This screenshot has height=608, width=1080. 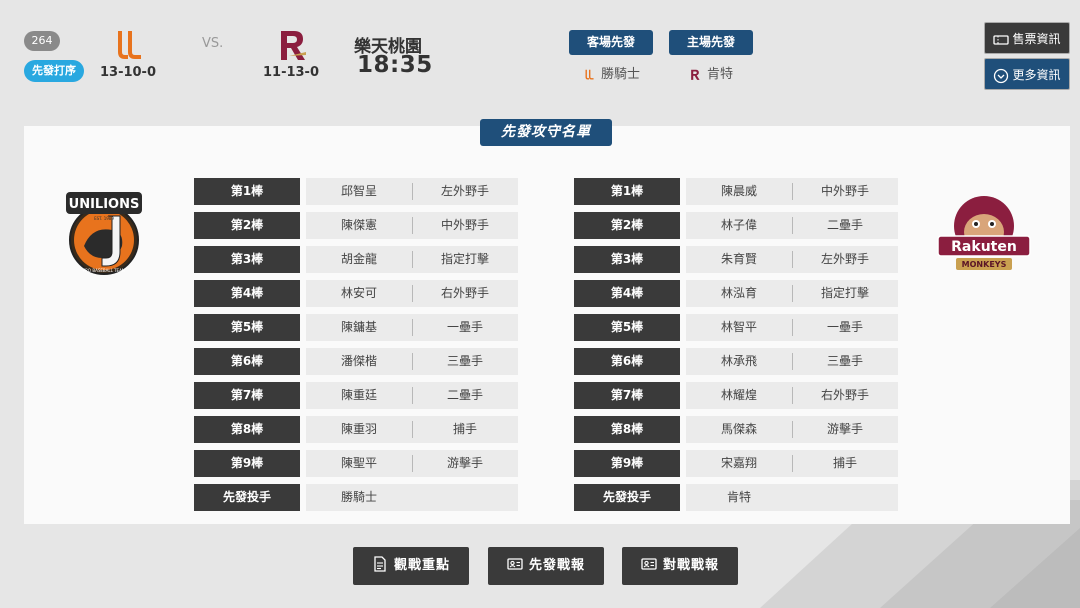 What do you see at coordinates (844, 191) in the screenshot?
I see `player-position: 中外野手` at bounding box center [844, 191].